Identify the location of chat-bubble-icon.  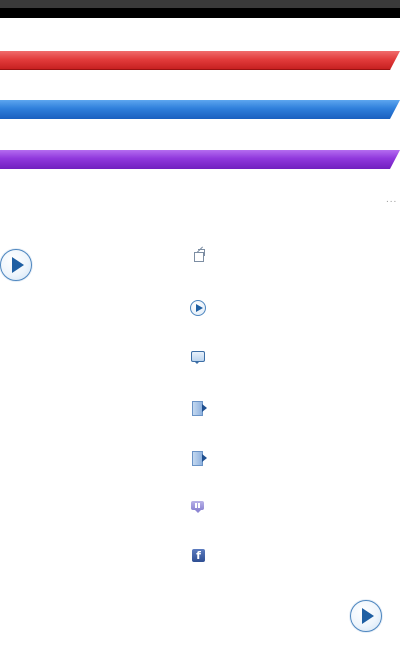
(198, 507).